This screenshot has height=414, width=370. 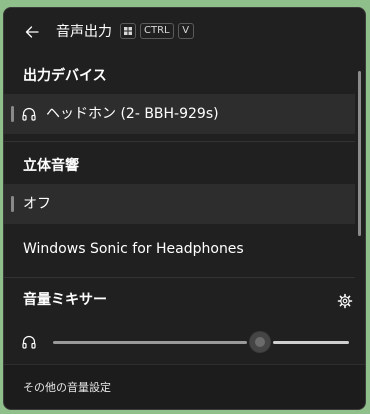 I want to click on scrollbar, so click(x=359, y=153).